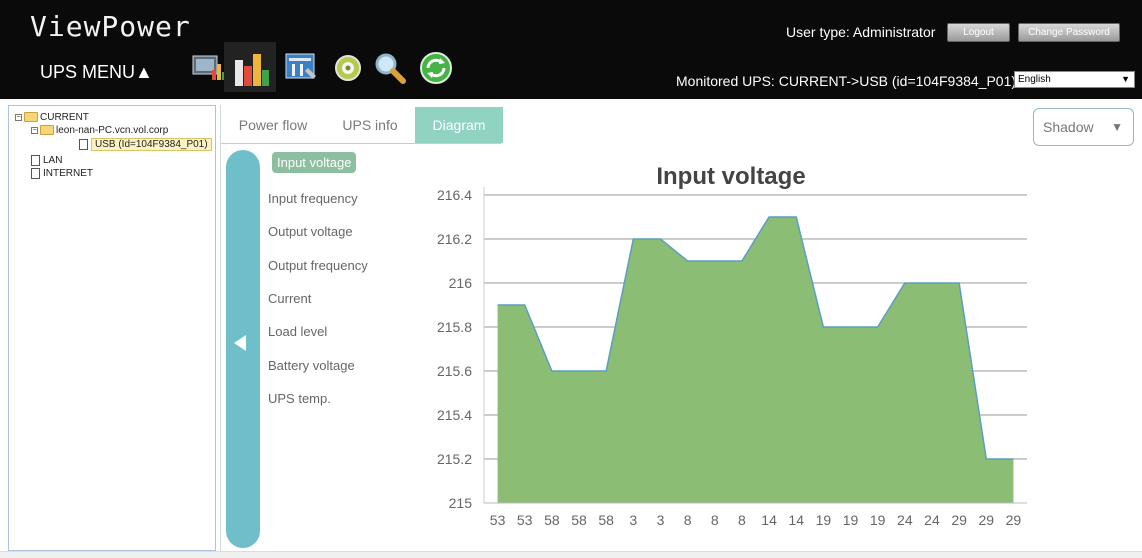  Describe the element at coordinates (314, 162) in the screenshot. I see `metric-input-voltage: Input voltage` at that location.